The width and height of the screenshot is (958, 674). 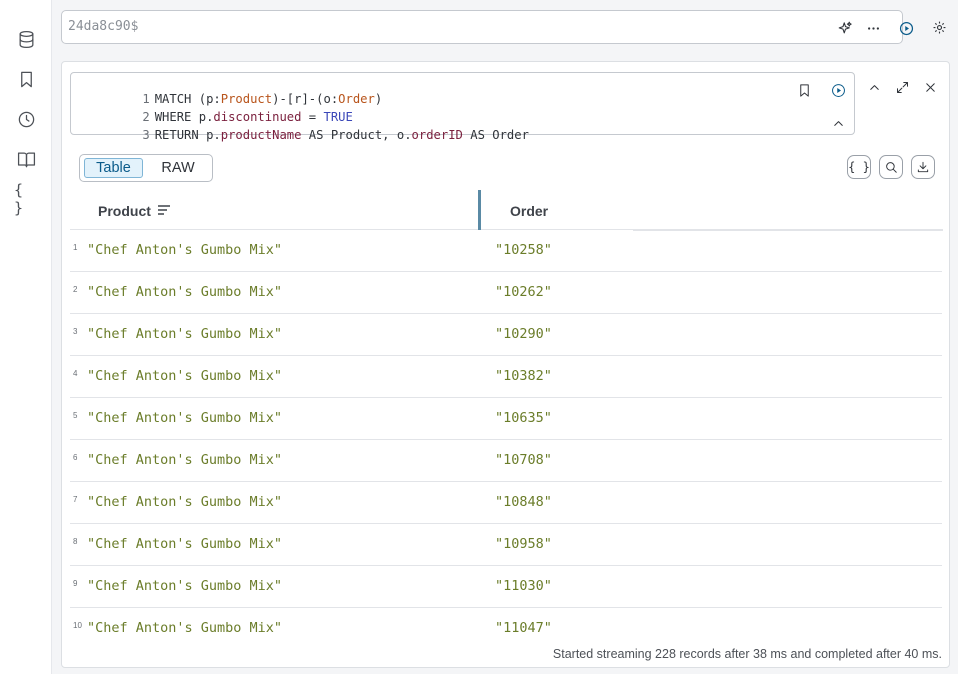 I want to click on more-icon, so click(x=873, y=28).